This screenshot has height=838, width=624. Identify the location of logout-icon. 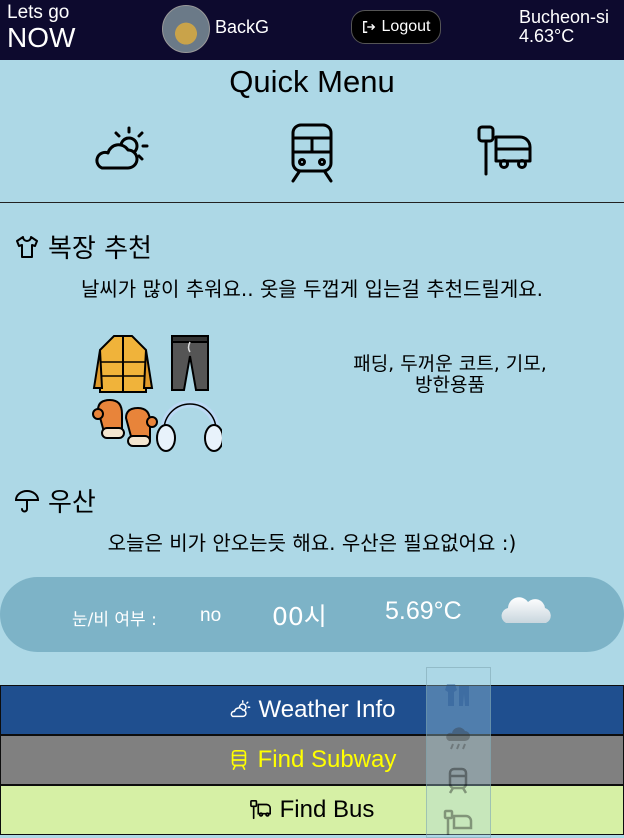
(368, 27).